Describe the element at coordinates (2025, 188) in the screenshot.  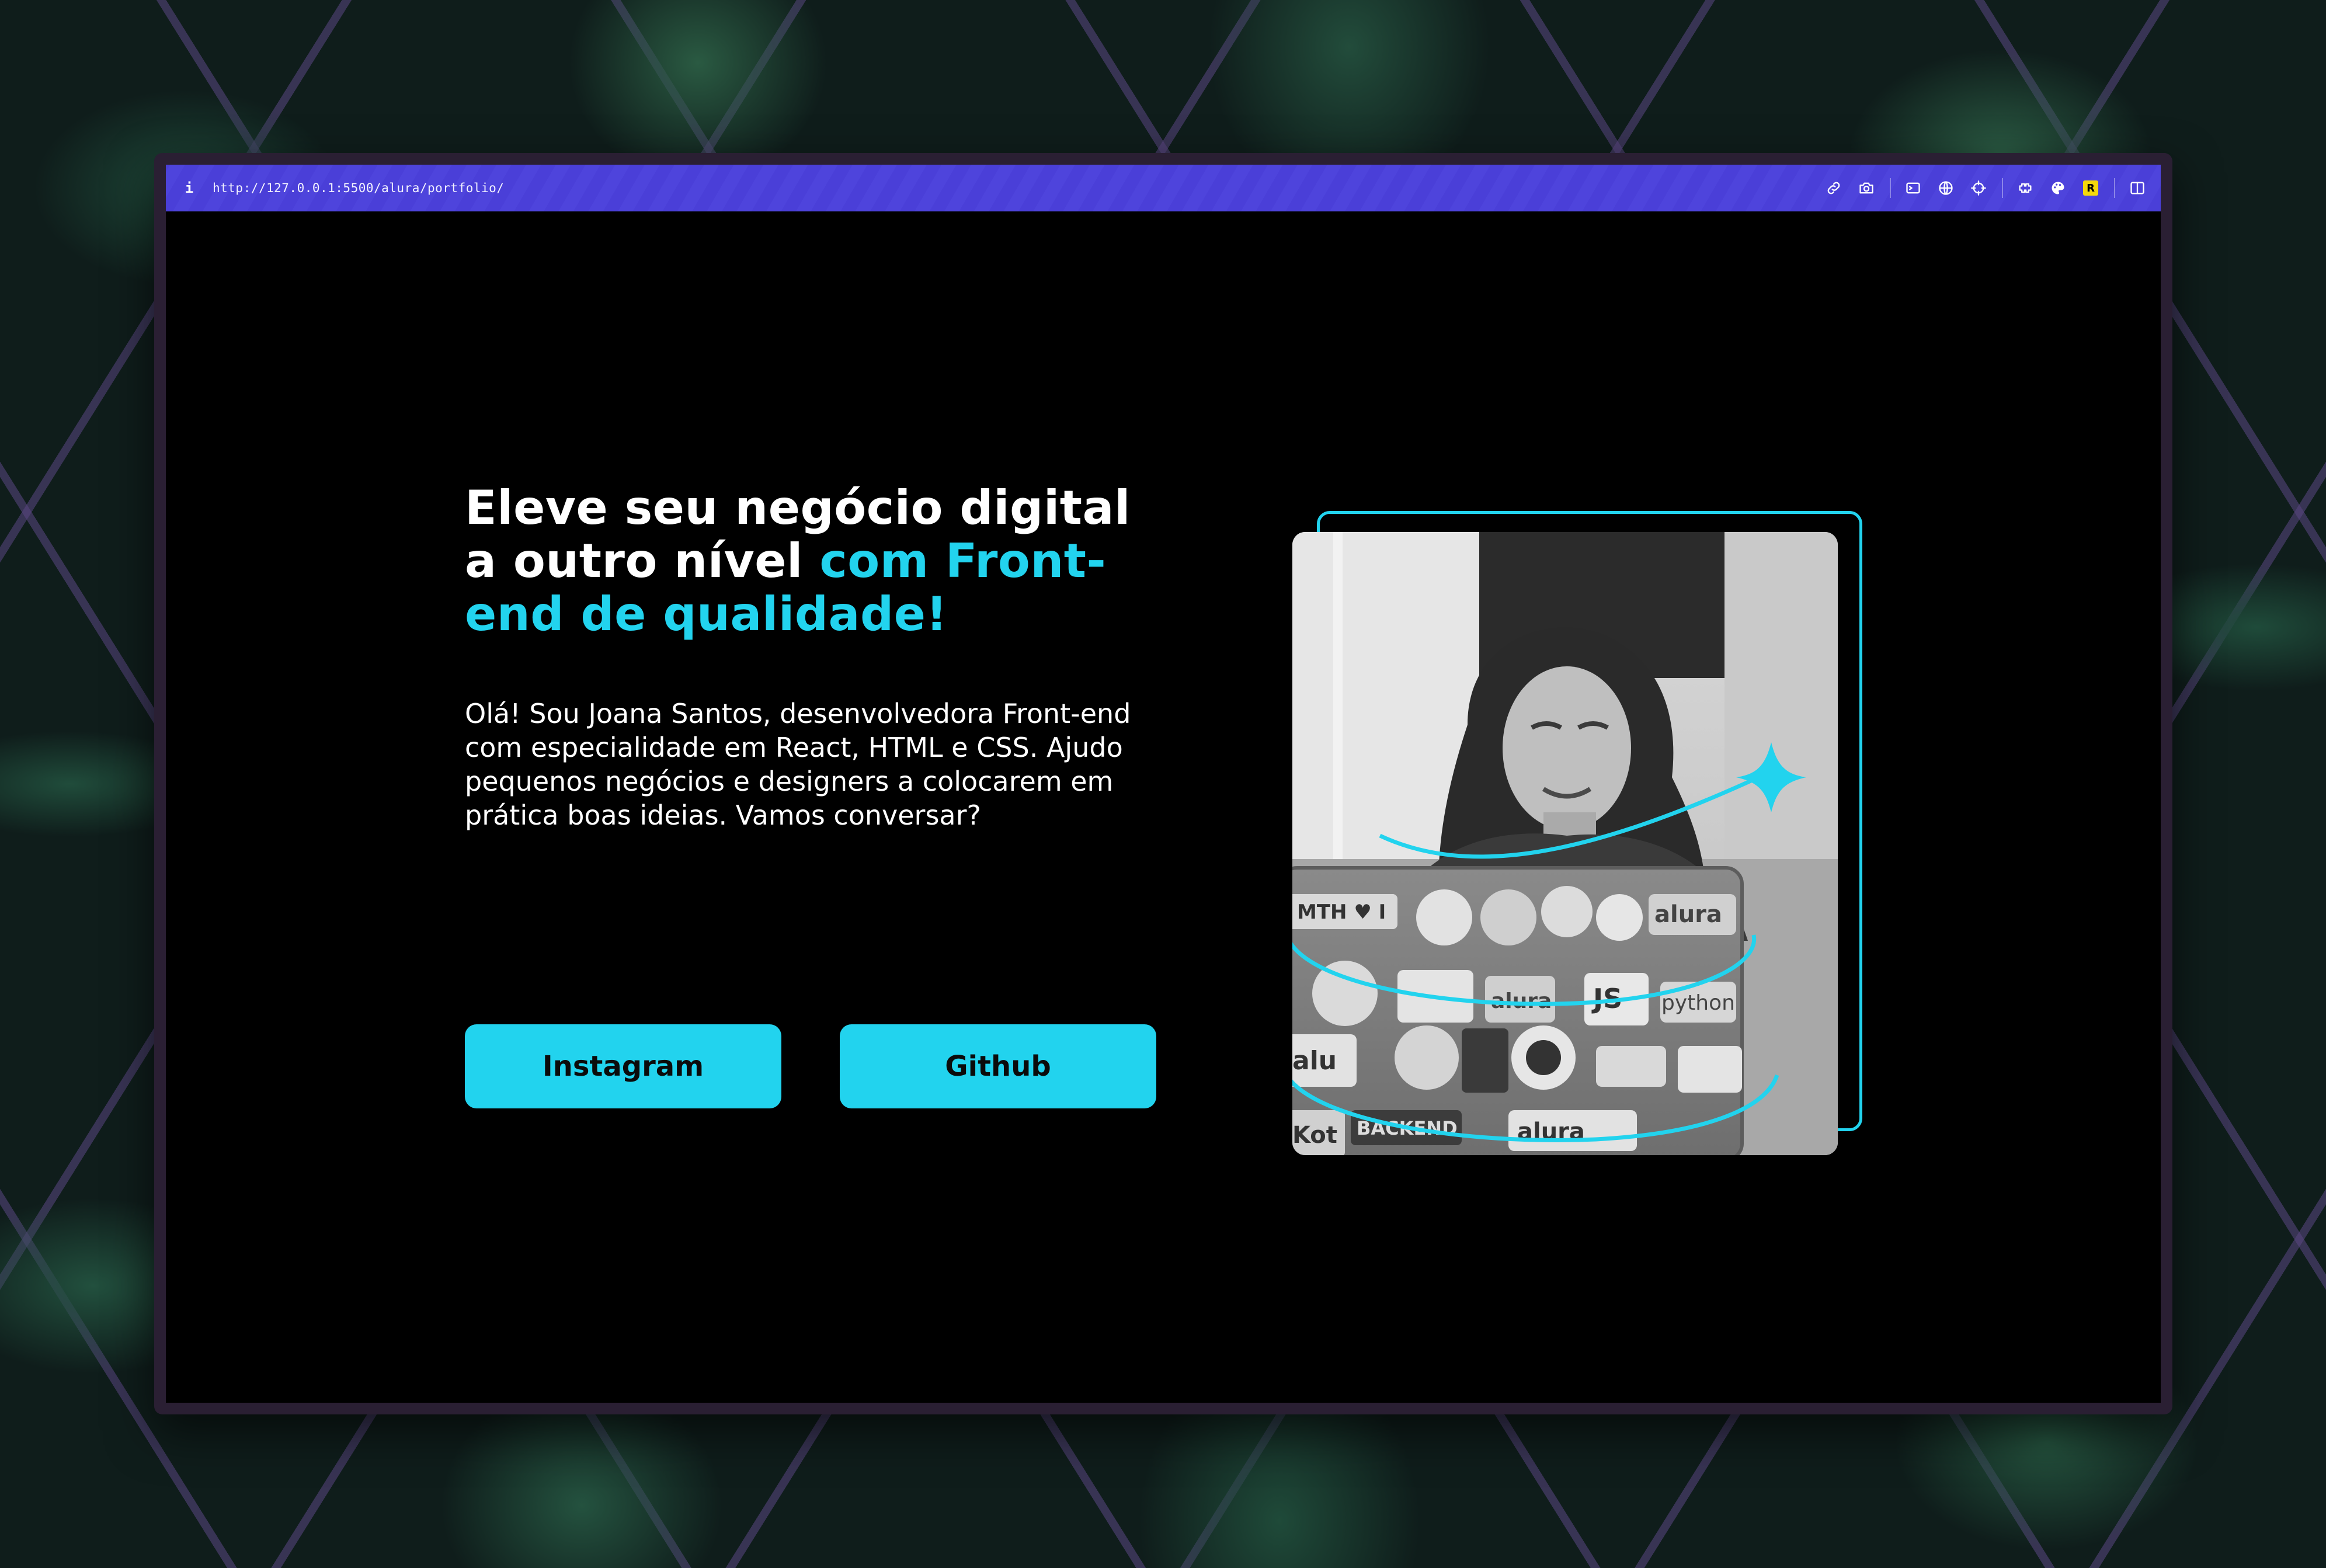
I see `extensions-icon` at that location.